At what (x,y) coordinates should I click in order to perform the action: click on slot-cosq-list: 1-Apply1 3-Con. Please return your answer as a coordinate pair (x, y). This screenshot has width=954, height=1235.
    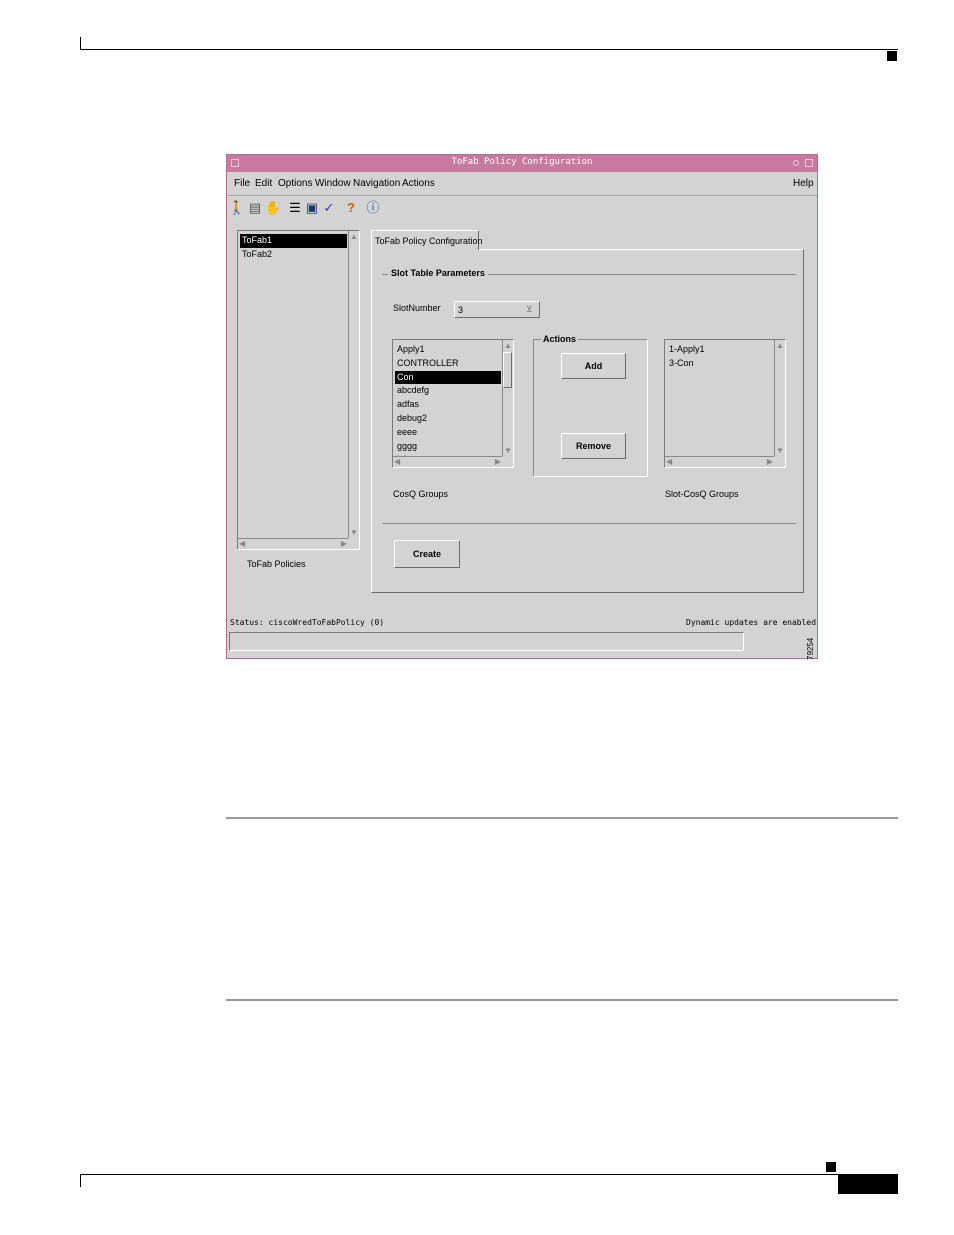
    Looking at the image, I should click on (720, 357).